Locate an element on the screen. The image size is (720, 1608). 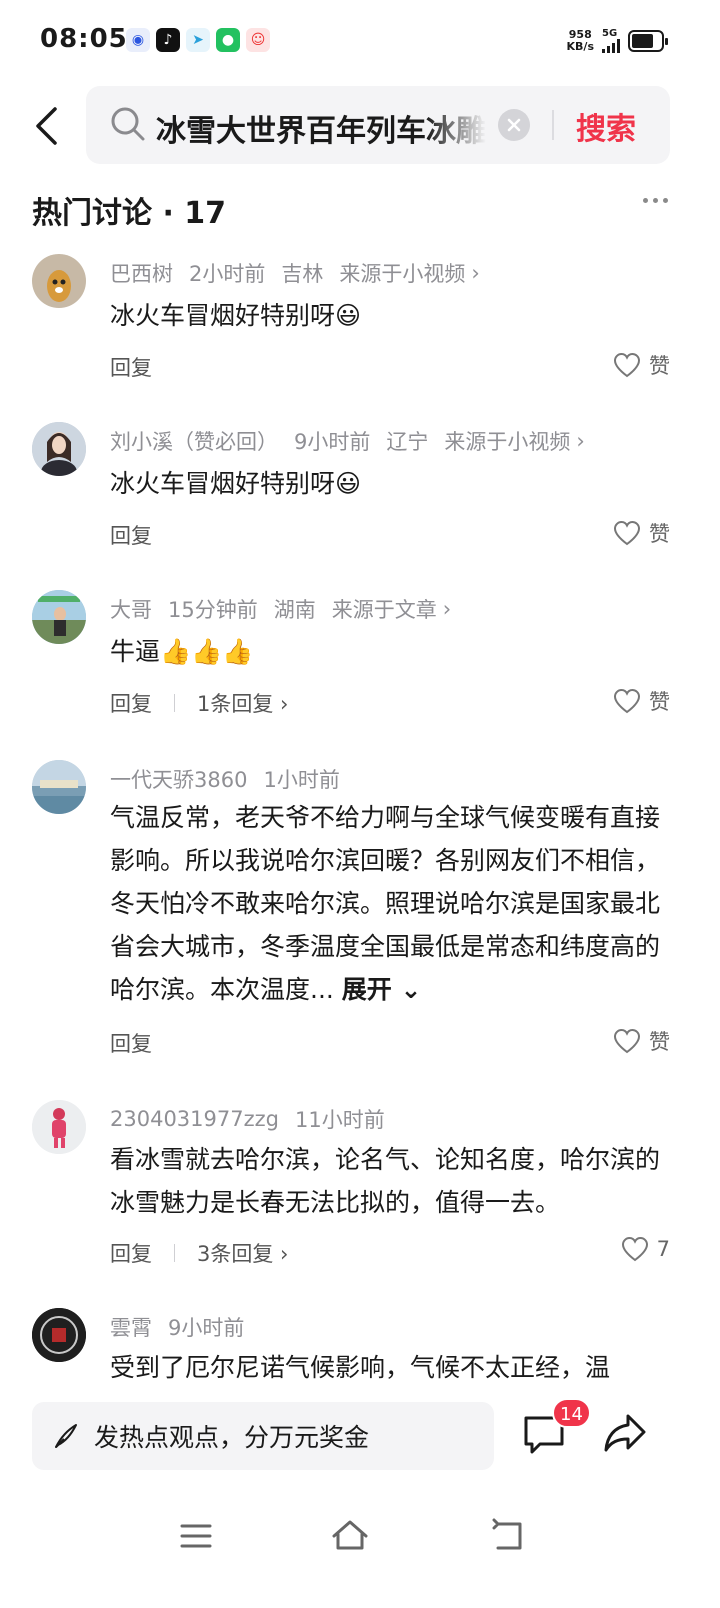
clear-search-button is located at coordinates (514, 125).